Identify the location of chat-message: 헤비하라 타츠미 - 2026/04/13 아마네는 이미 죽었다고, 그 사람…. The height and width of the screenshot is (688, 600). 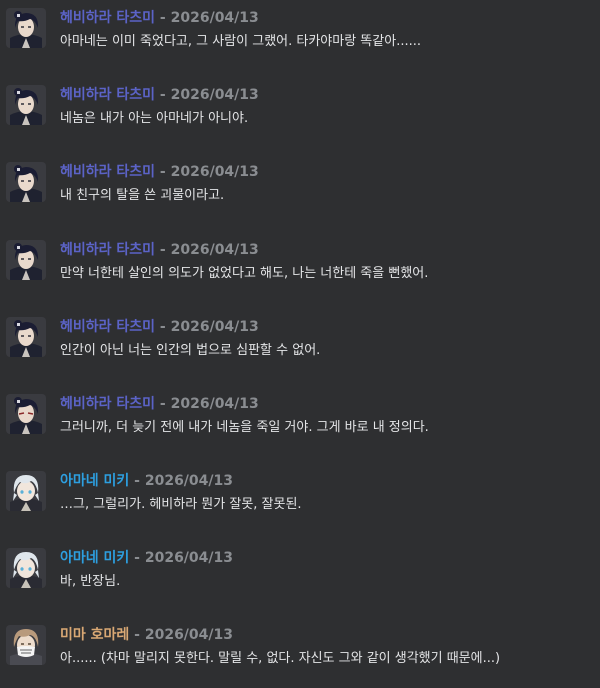
(300, 38).